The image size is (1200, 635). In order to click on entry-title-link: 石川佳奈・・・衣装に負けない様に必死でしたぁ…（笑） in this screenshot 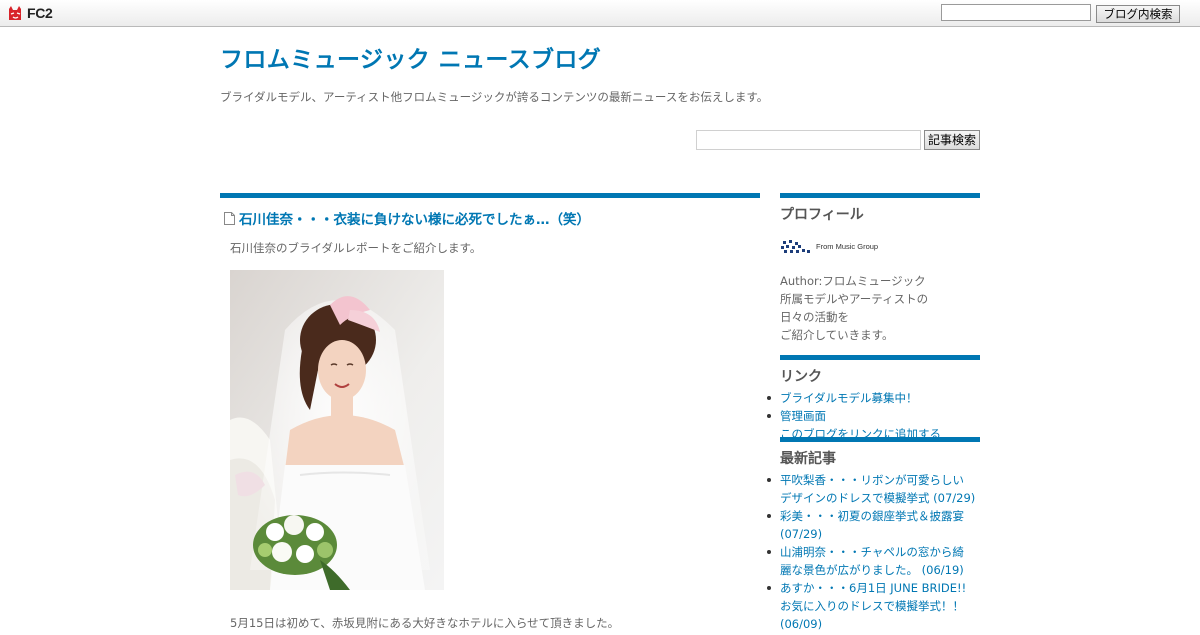, I will do `click(414, 218)`.